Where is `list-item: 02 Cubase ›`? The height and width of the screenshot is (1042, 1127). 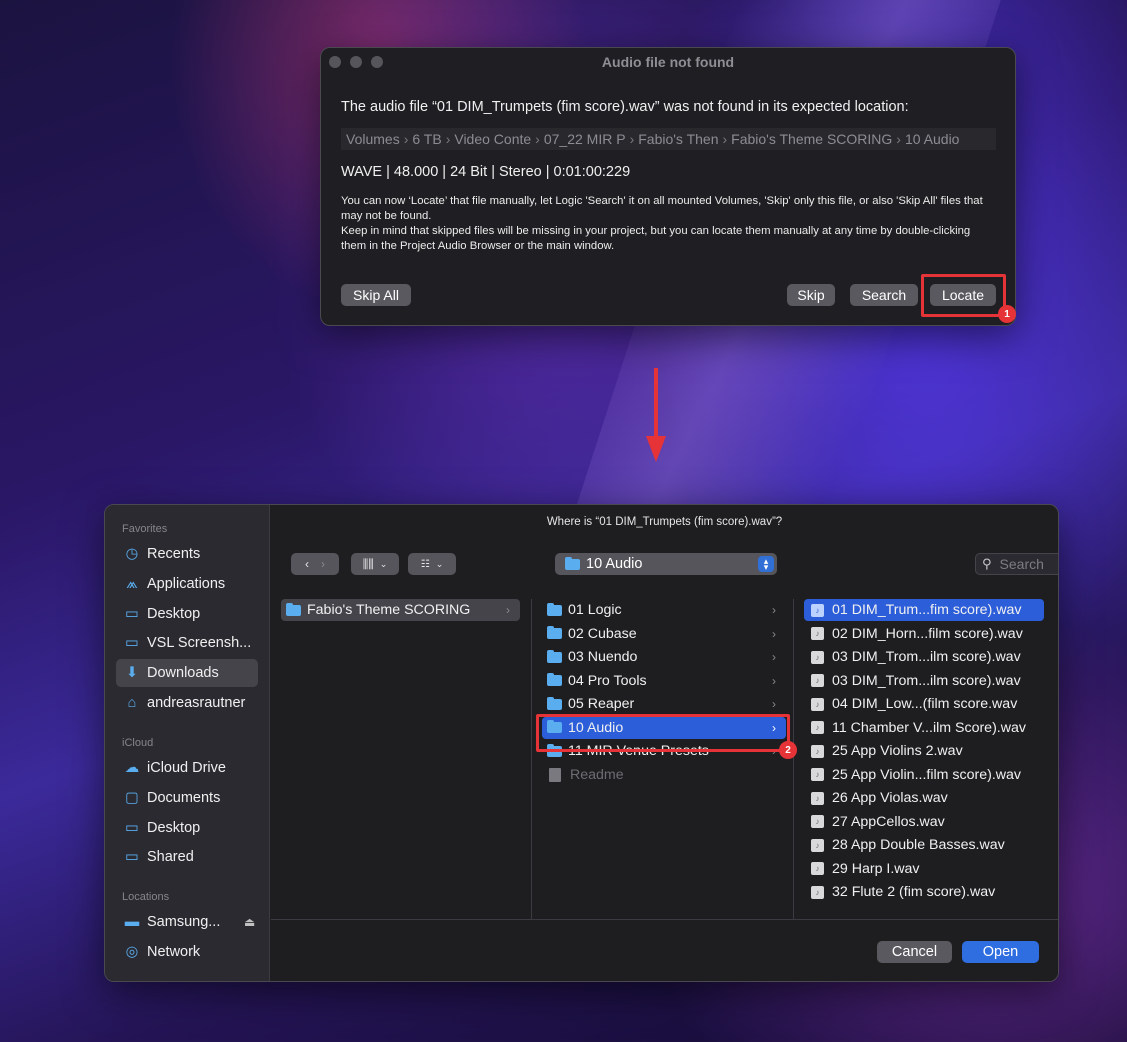 list-item: 02 Cubase › is located at coordinates (664, 634).